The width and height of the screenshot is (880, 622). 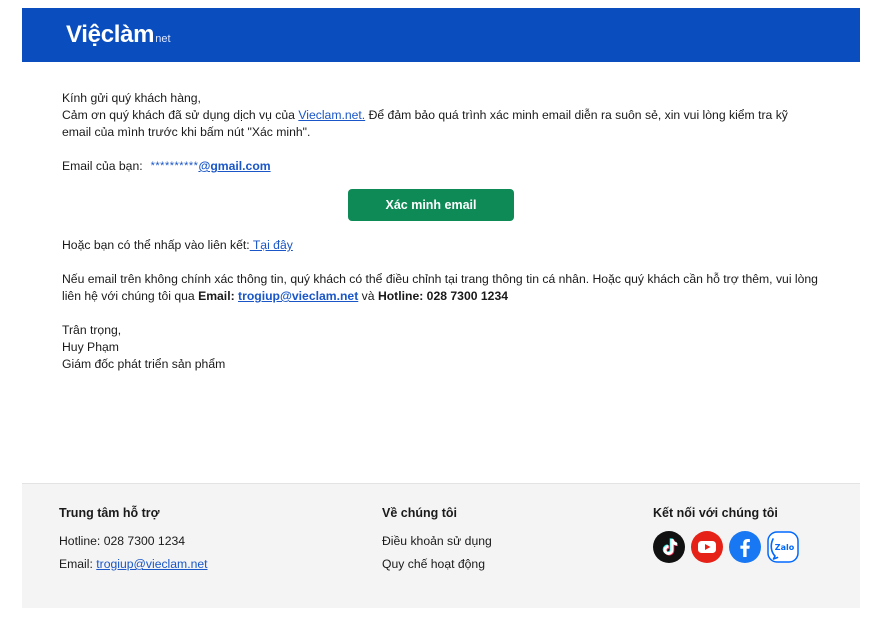 I want to click on here-link: Tại đây, so click(x=271, y=245).